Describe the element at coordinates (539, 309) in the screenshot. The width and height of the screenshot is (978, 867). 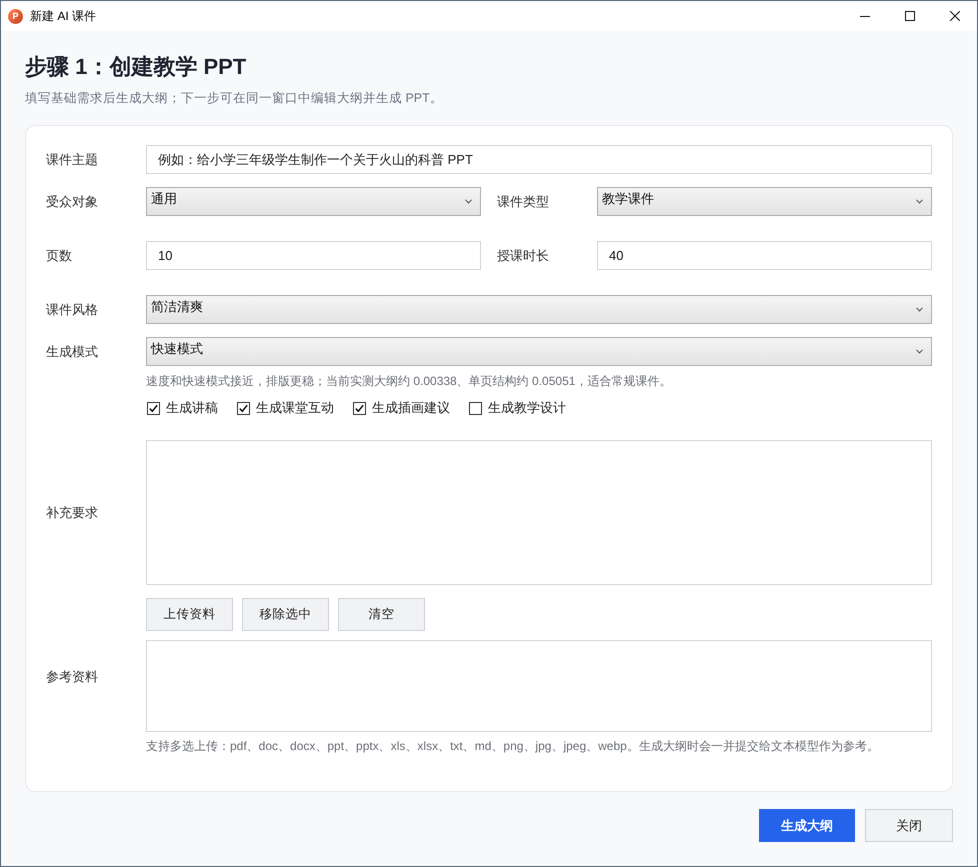
I see `dropdown-field: 简洁清爽` at that location.